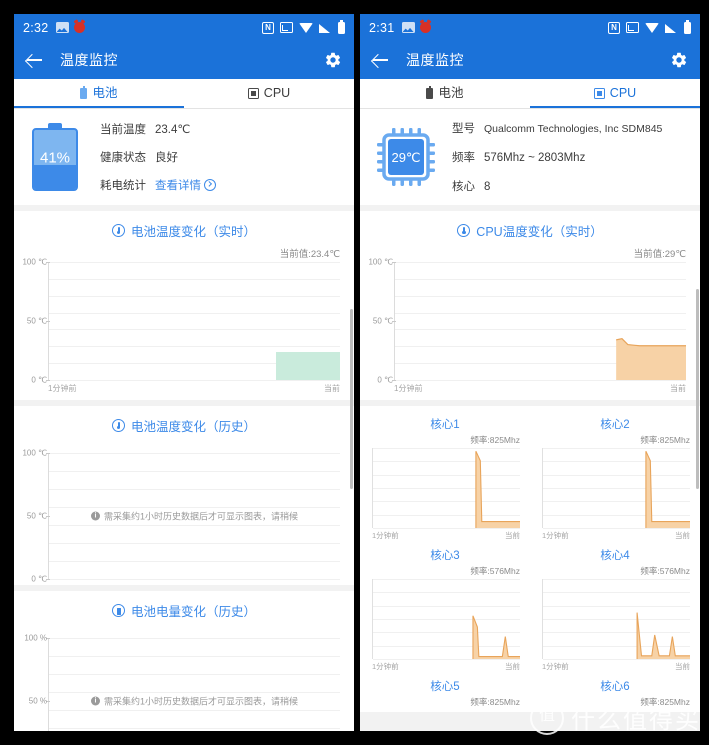 The image size is (709, 745). I want to click on y-label-0: 0 ℃, so click(39, 579).